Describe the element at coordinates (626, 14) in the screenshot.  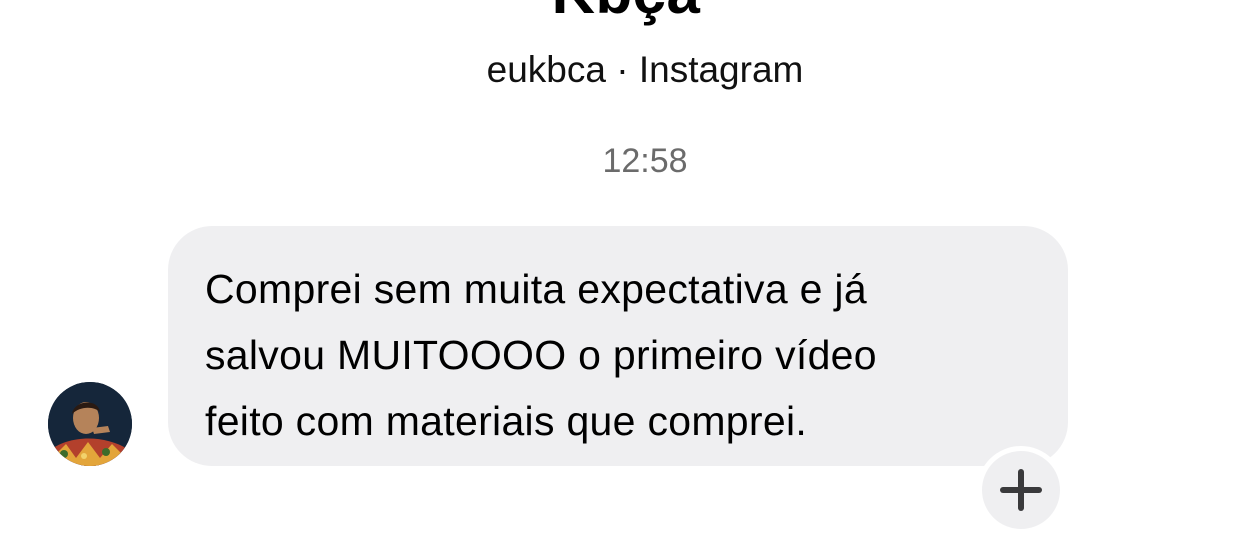
I see `profile-name: Kbça` at that location.